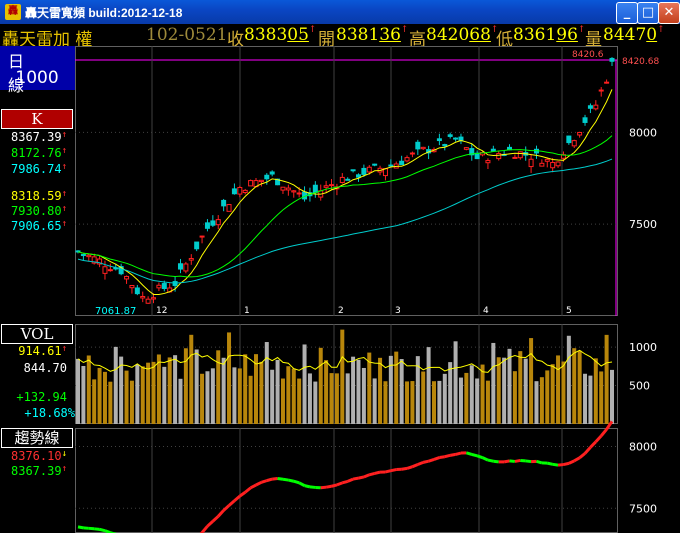 Image resolution: width=680 pixels, height=533 pixels. I want to click on maximize-button: □, so click(648, 13).